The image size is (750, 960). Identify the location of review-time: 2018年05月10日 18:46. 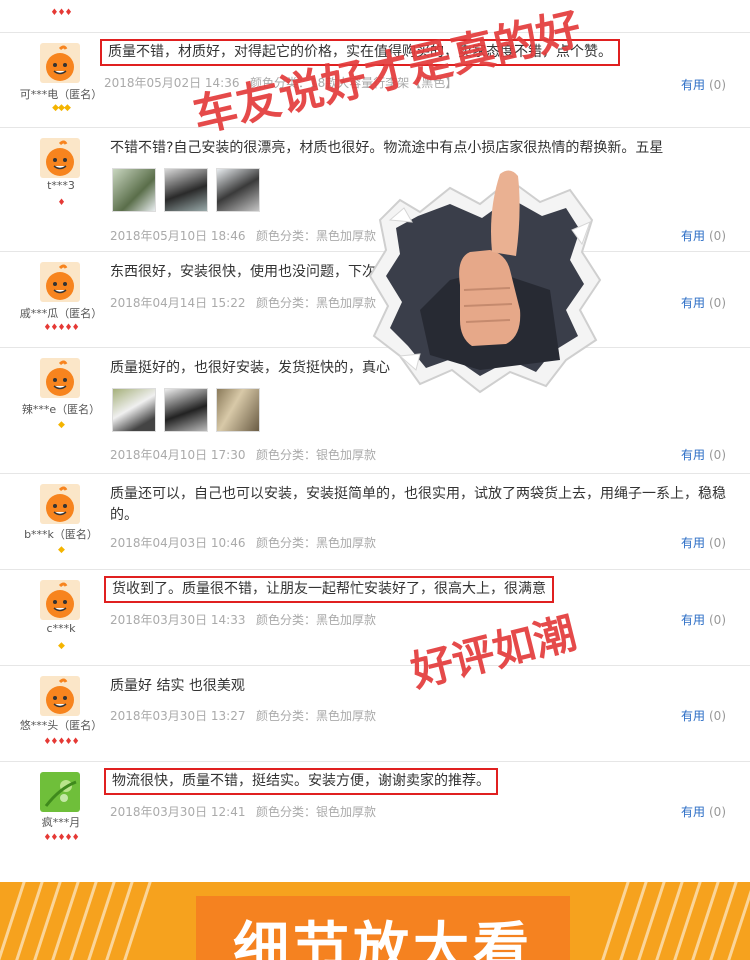
(178, 236).